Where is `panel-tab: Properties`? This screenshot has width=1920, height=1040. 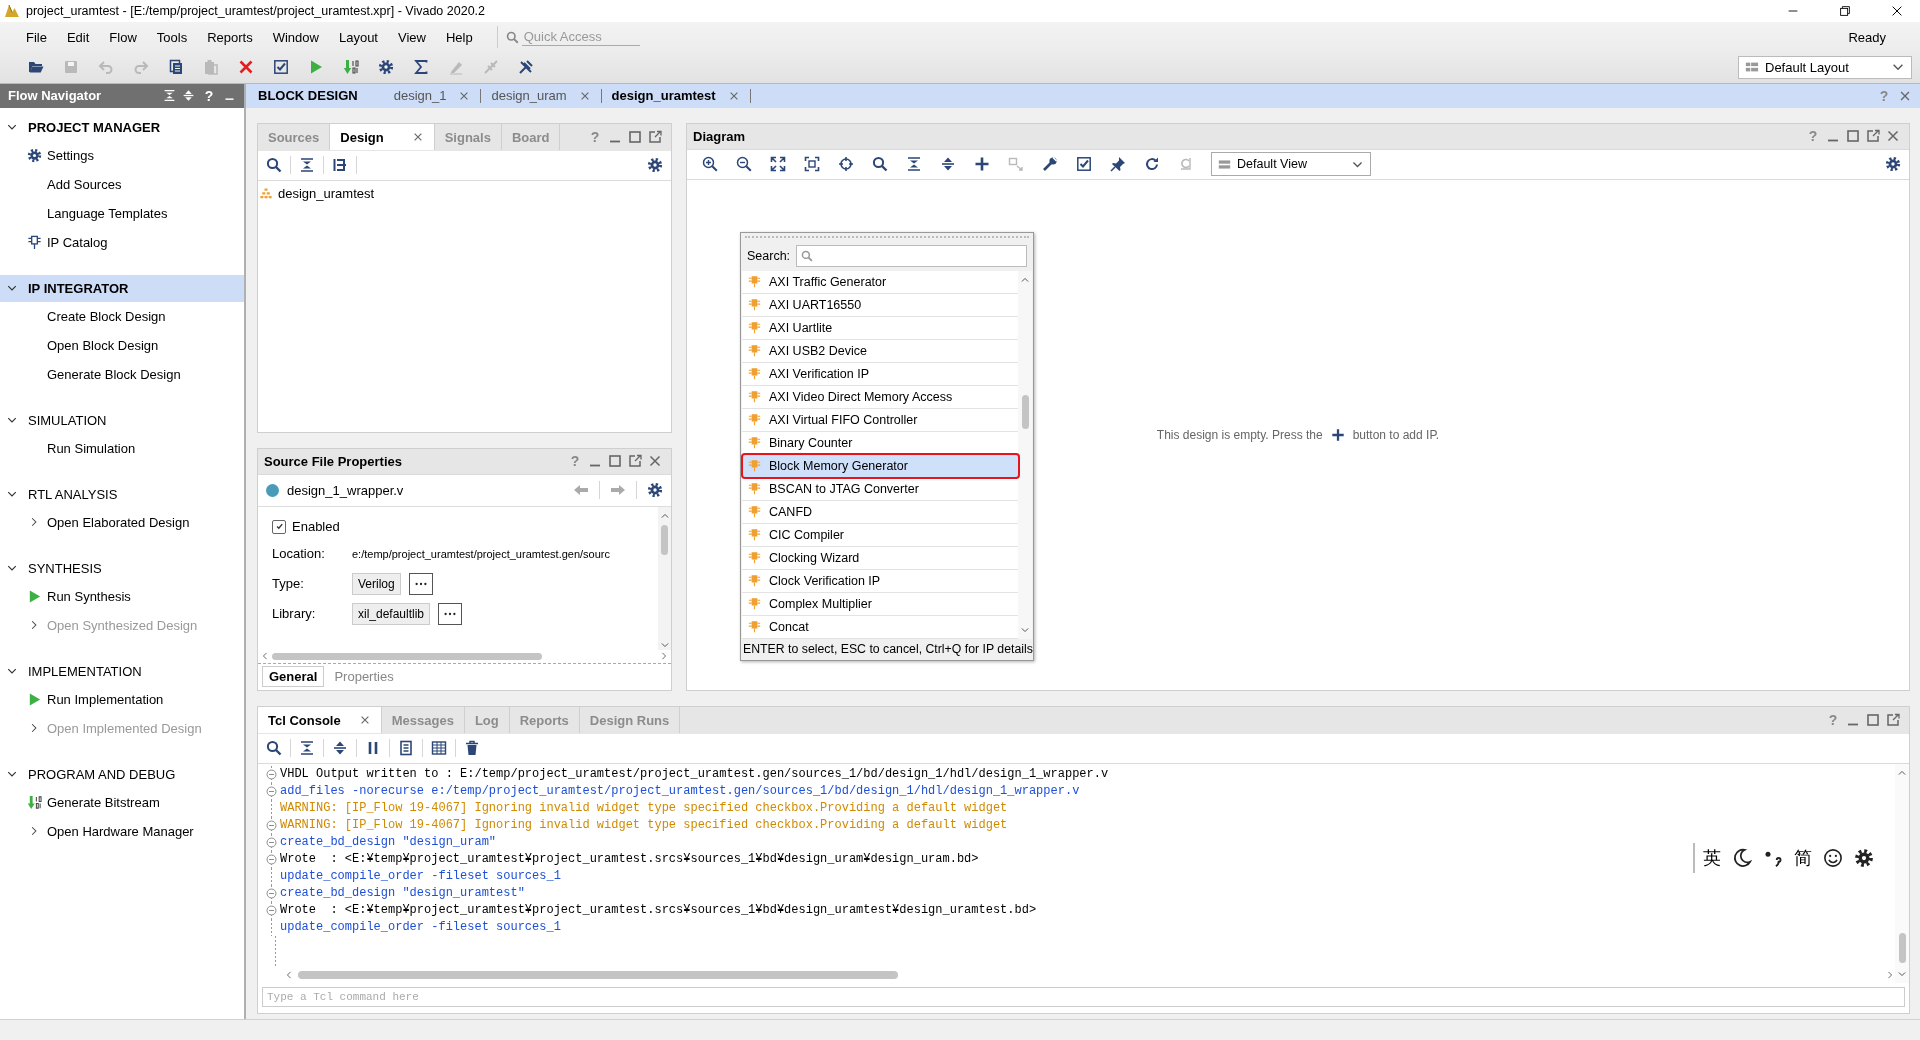 panel-tab: Properties is located at coordinates (364, 677).